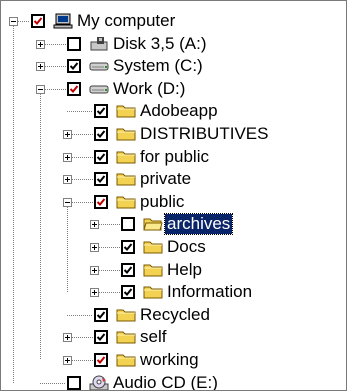 This screenshot has height=391, width=347. What do you see at coordinates (179, 111) in the screenshot?
I see `tree-item-label: Adobeapp` at bounding box center [179, 111].